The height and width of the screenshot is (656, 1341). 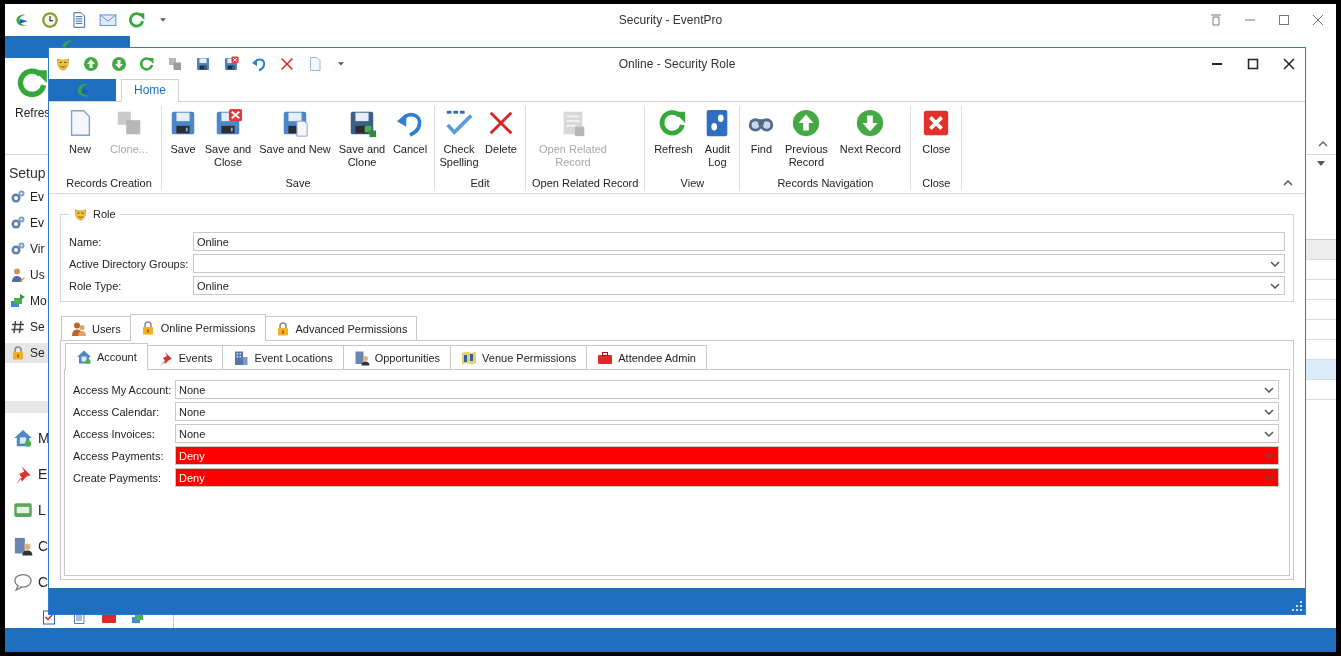 What do you see at coordinates (18, 353) in the screenshot?
I see `padlock-icon` at bounding box center [18, 353].